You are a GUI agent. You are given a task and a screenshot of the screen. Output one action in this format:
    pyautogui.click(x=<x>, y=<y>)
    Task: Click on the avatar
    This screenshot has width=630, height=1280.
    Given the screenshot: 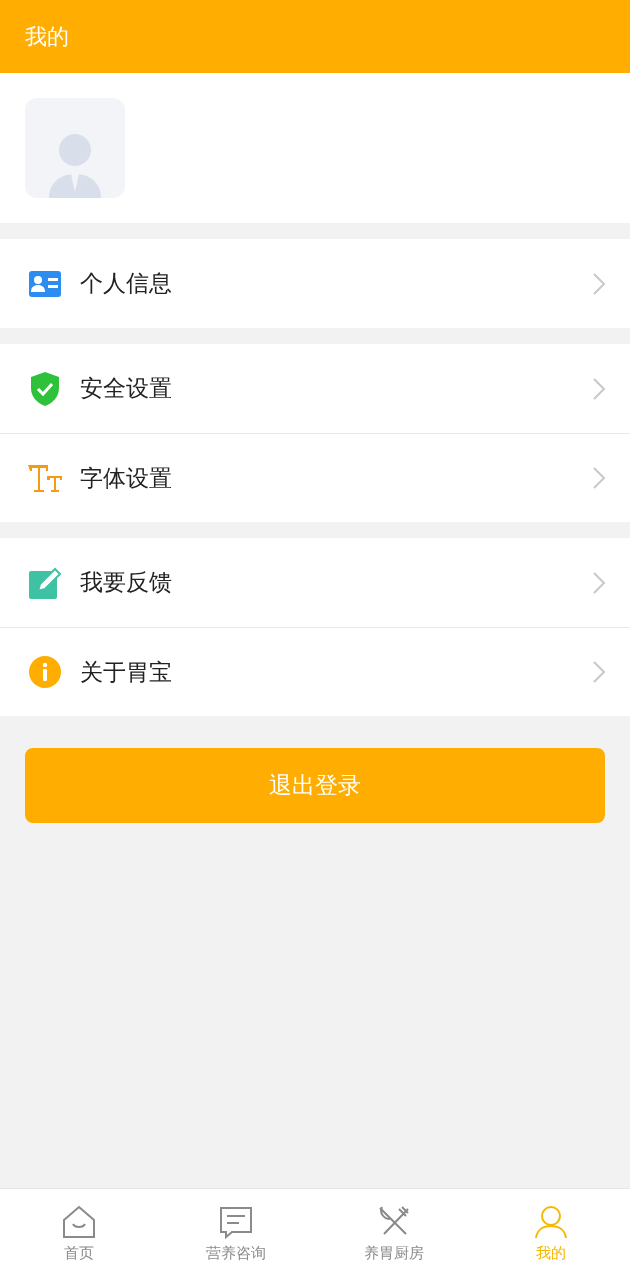 What is the action you would take?
    pyautogui.click(x=75, y=148)
    